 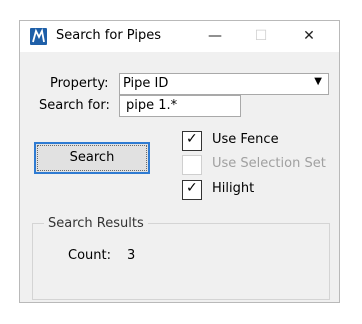 I want to click on chevron-down-icon: ▼, so click(x=318, y=81).